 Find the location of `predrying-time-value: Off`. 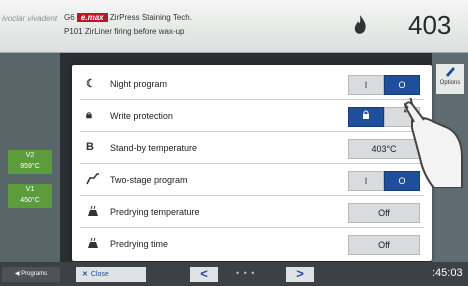

predrying-time-value: Off is located at coordinates (384, 245).